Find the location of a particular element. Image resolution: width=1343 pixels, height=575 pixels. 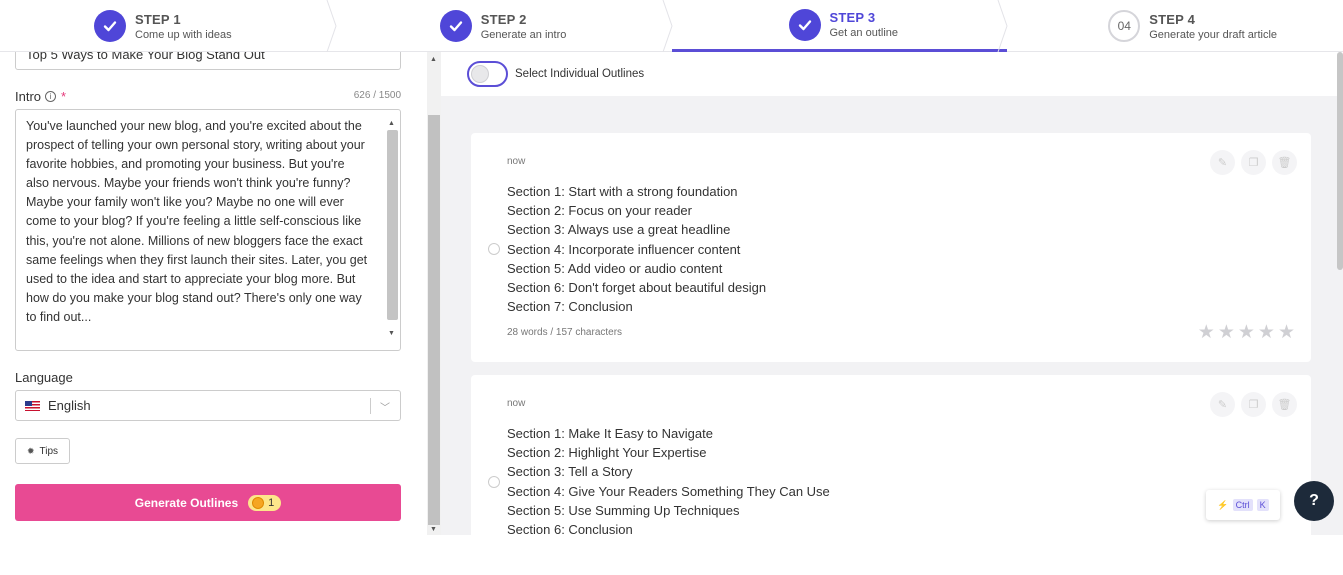

step-4: 04 STEP 4 Generate your draft article is located at coordinates (1175, 26).